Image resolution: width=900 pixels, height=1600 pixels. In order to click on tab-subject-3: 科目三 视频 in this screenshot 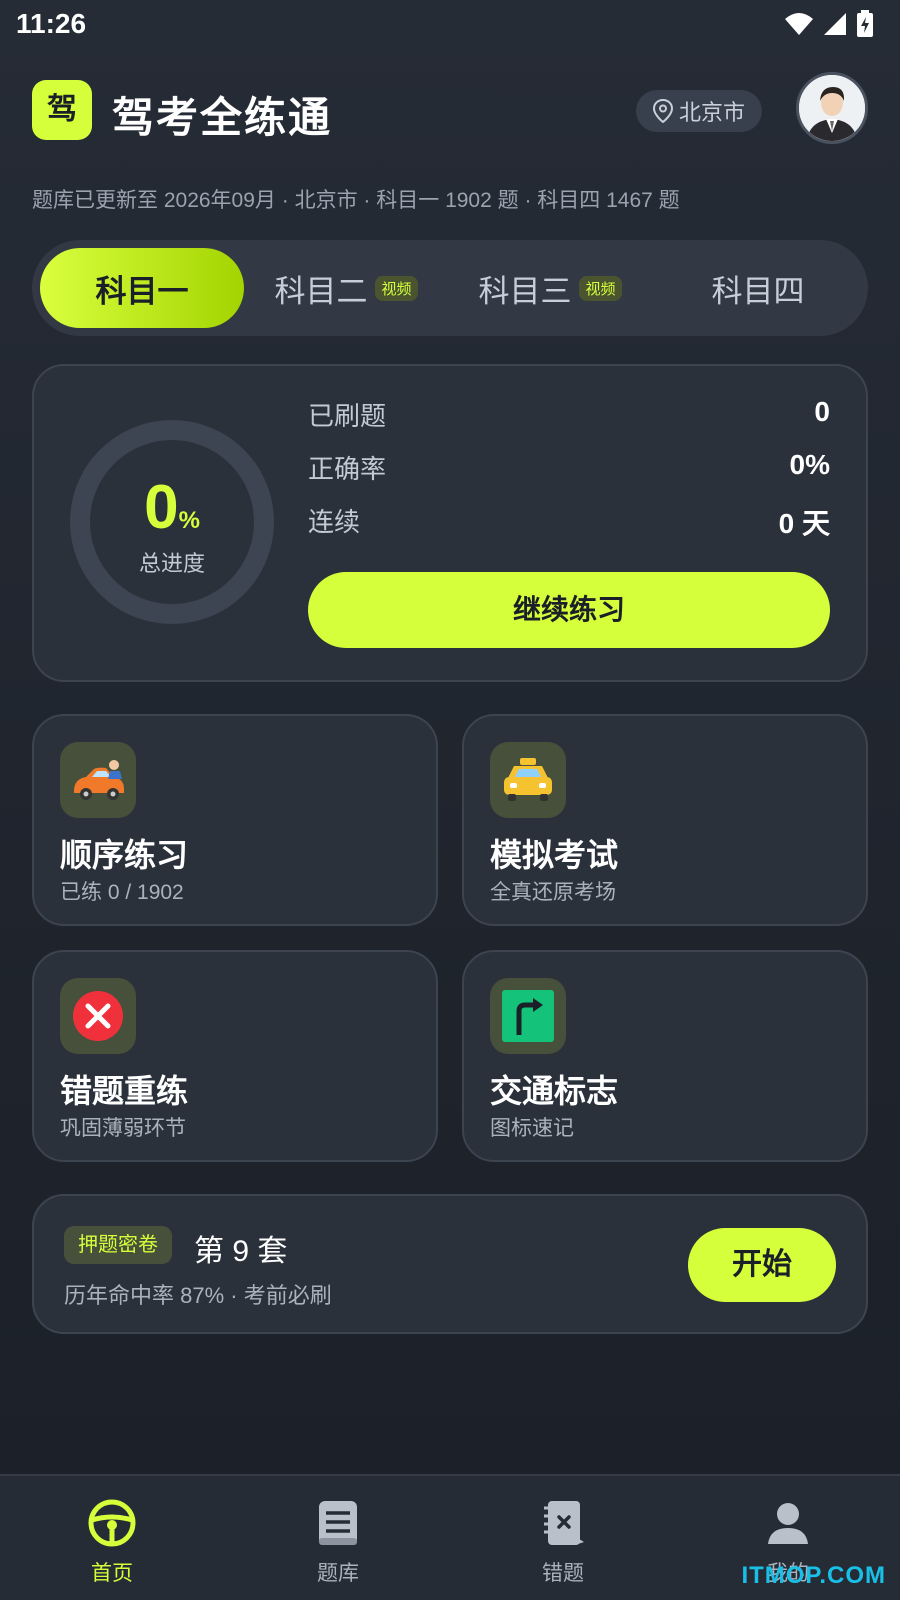, I will do `click(550, 288)`.